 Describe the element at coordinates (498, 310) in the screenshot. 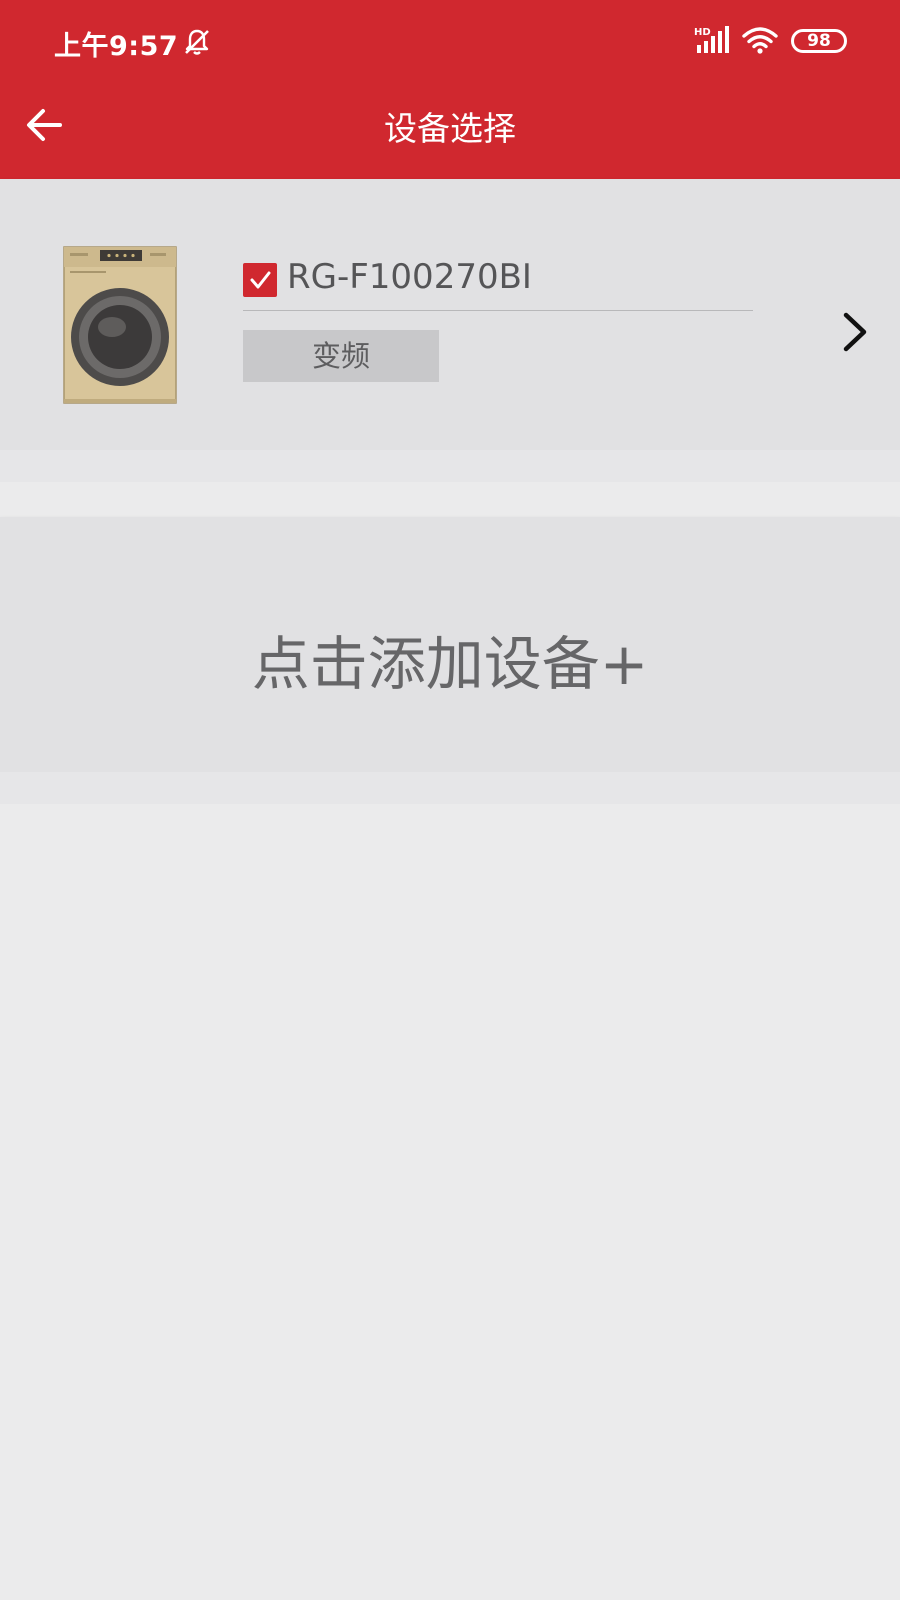

I see `divider` at that location.